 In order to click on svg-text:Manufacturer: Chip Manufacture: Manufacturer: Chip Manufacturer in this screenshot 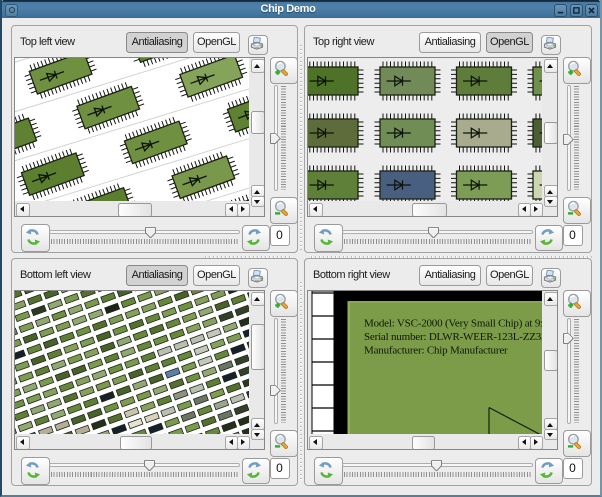, I will do `click(436, 351)`.